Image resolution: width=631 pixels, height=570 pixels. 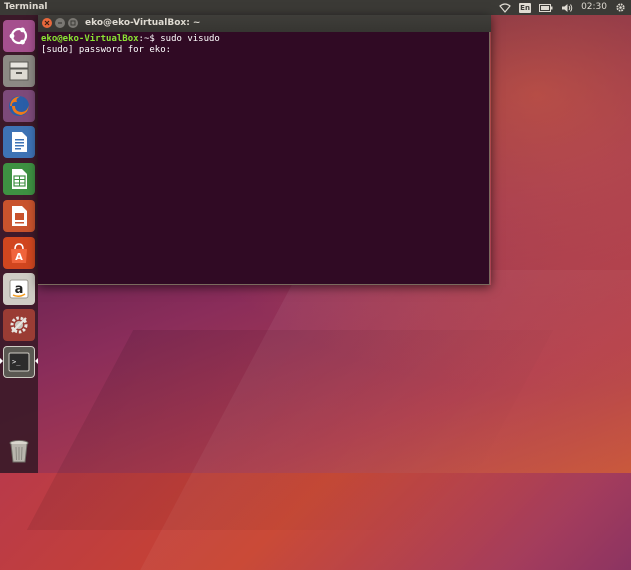 I want to click on writer-icon, so click(x=19, y=142).